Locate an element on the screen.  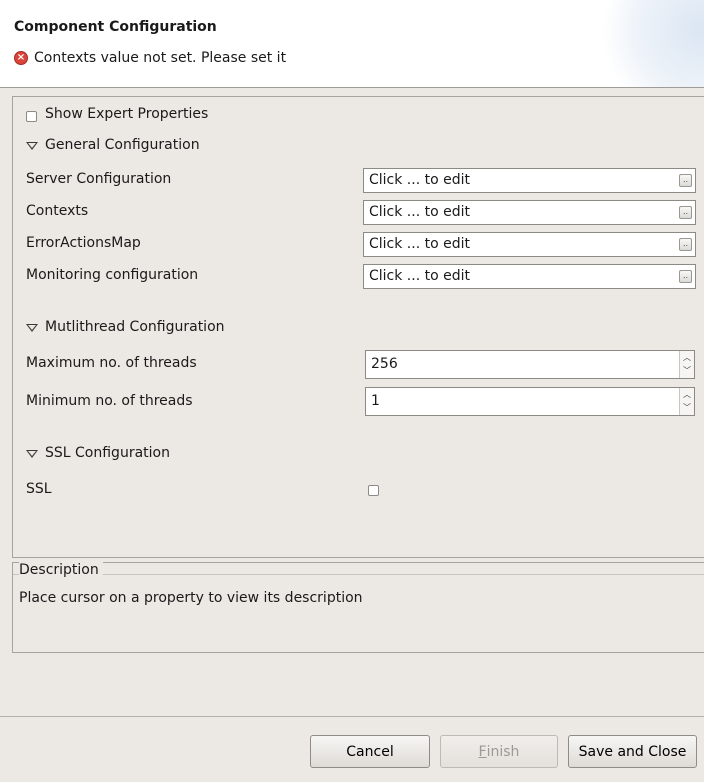
max-threads-spin-buttons: ︿ ﹀ is located at coordinates (686, 364).